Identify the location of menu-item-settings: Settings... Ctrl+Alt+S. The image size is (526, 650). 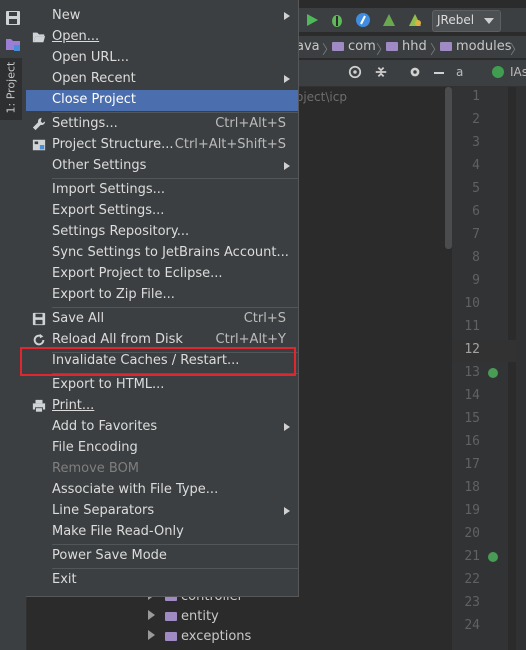
(162, 124).